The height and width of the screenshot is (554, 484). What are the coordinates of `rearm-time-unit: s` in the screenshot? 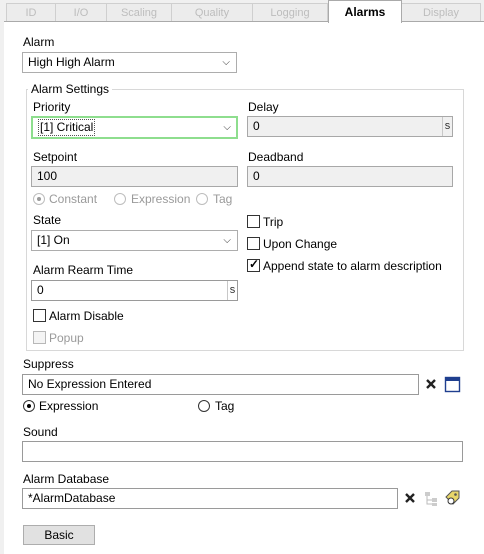 It's located at (232, 290).